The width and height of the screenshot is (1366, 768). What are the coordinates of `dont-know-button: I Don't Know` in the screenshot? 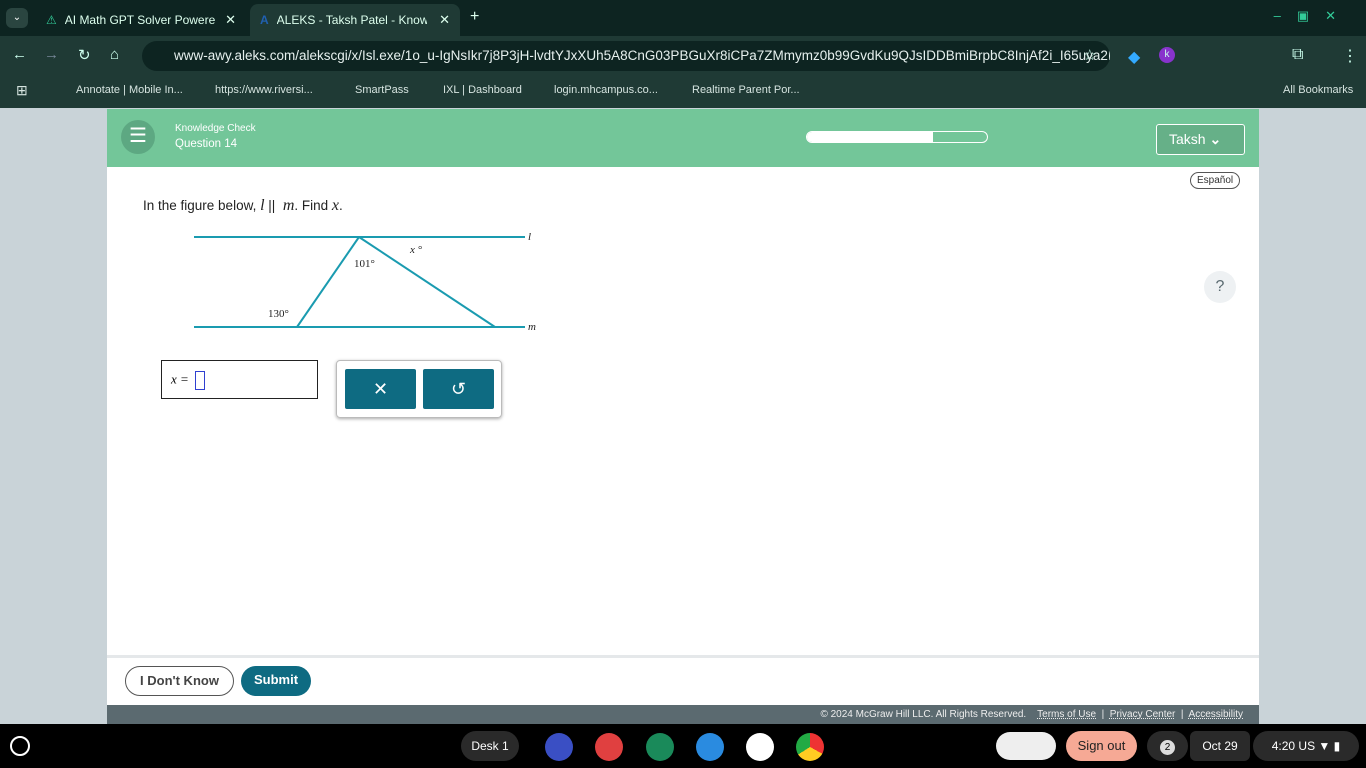 It's located at (179, 681).